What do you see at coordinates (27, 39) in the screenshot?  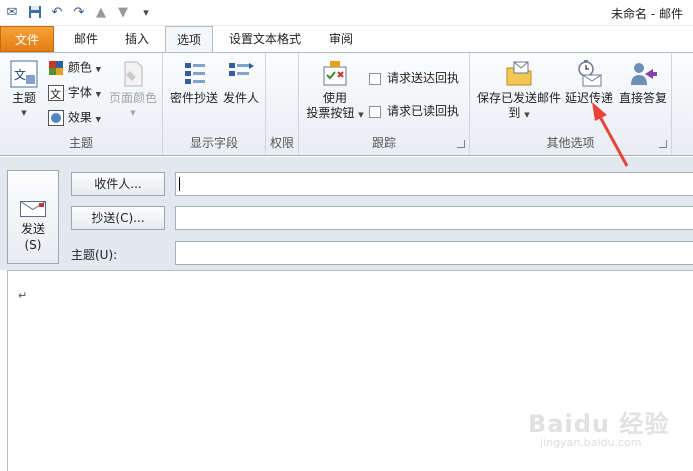 I see `tab-file: 文件` at bounding box center [27, 39].